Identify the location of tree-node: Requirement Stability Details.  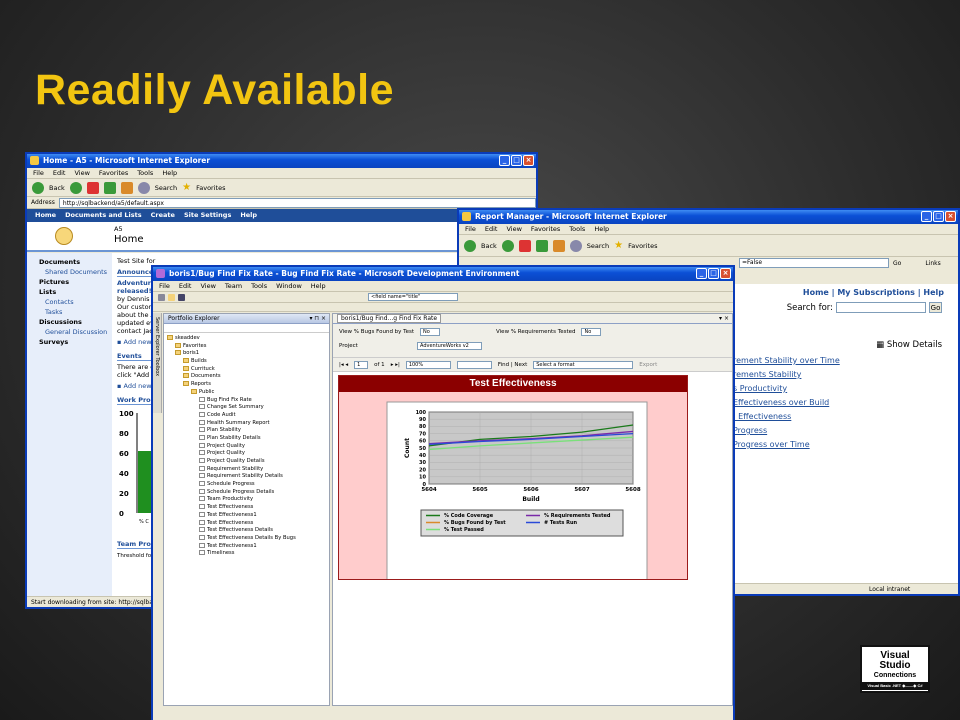
(248, 477).